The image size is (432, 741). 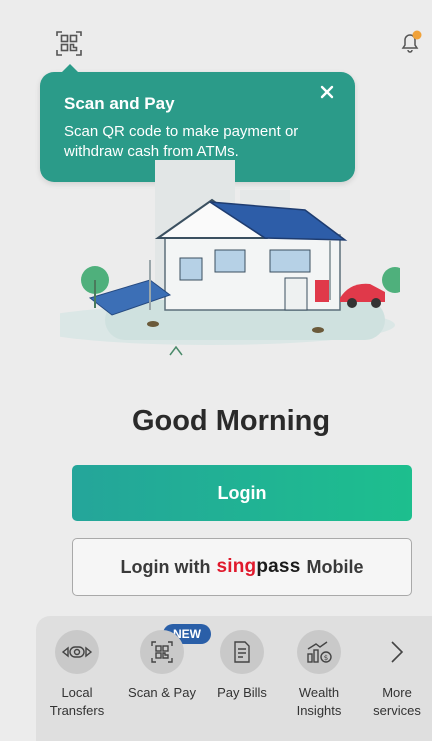 What do you see at coordinates (397, 710) in the screenshot?
I see `label-line-2: services` at bounding box center [397, 710].